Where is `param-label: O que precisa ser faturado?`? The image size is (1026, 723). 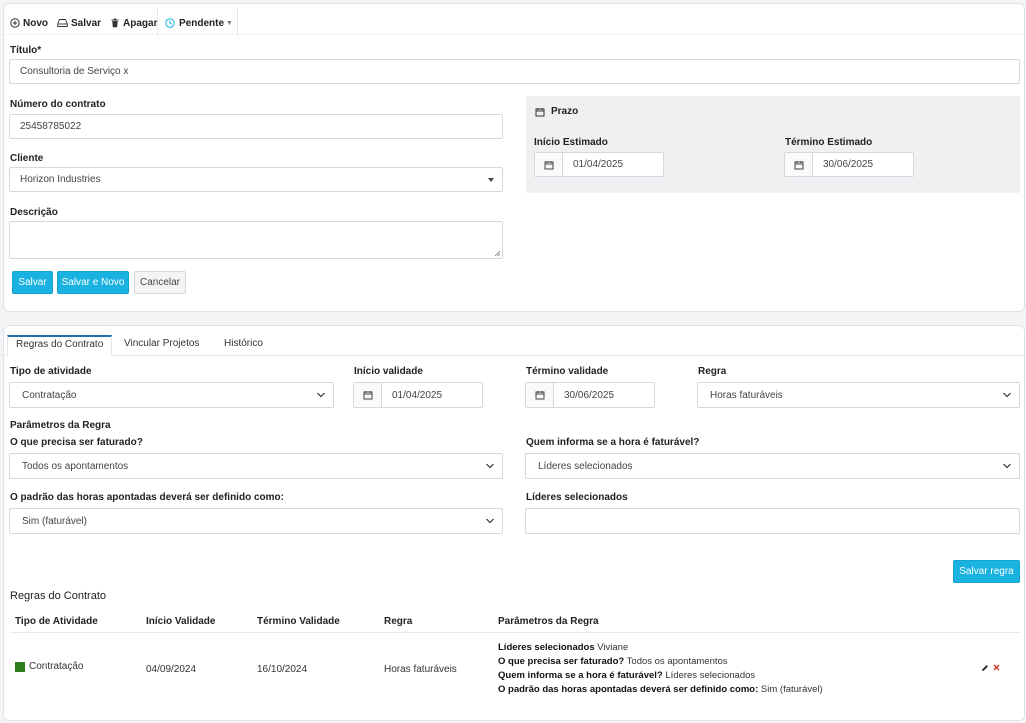
param-label: O que precisa ser faturado? is located at coordinates (561, 661).